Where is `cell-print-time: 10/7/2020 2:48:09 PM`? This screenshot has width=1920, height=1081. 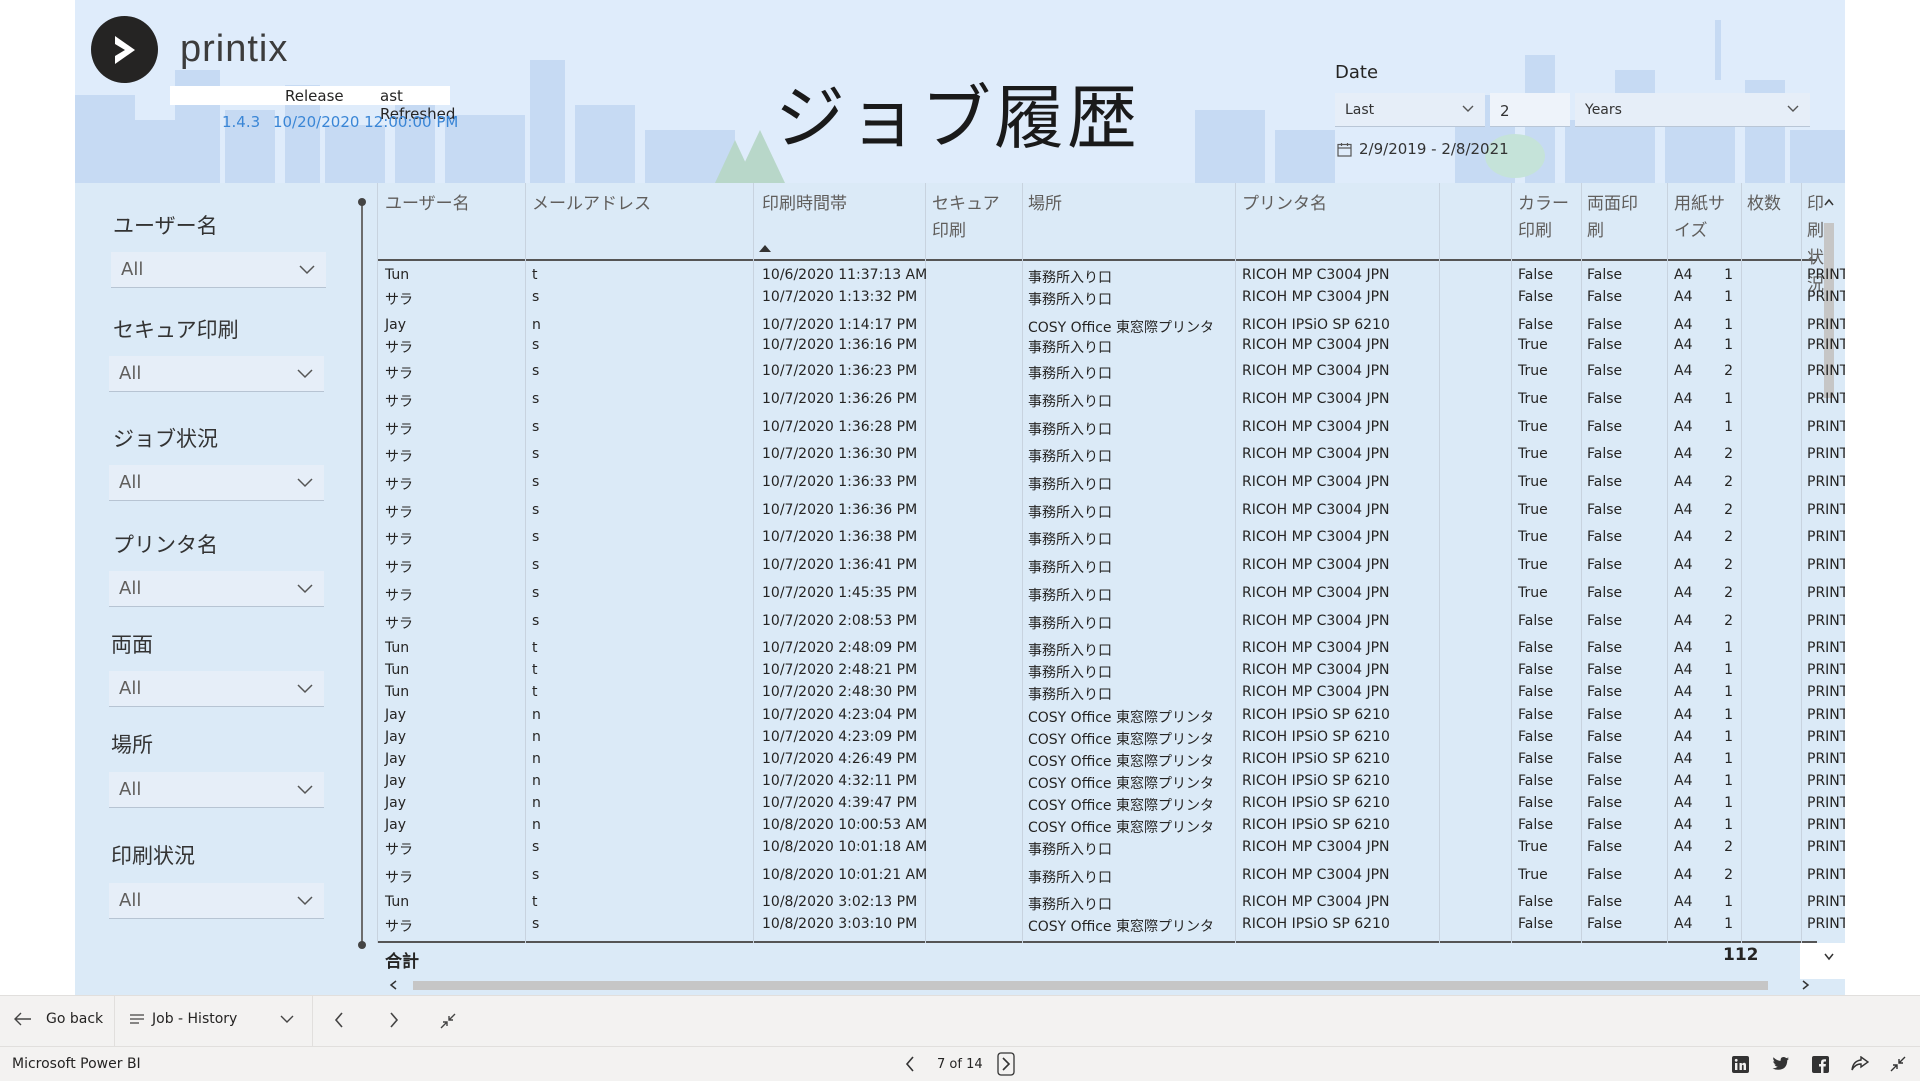 cell-print-time: 10/7/2020 2:48:09 PM is located at coordinates (840, 648).